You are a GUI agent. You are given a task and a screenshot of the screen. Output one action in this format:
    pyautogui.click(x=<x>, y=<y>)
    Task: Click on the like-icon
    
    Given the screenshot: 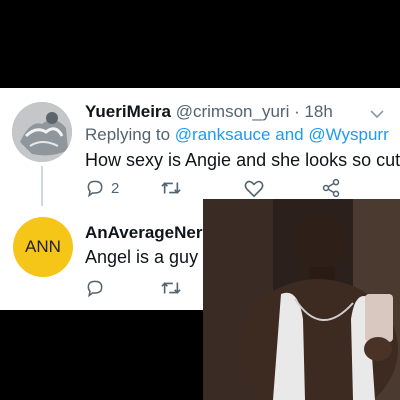 What is the action you would take?
    pyautogui.click(x=254, y=189)
    